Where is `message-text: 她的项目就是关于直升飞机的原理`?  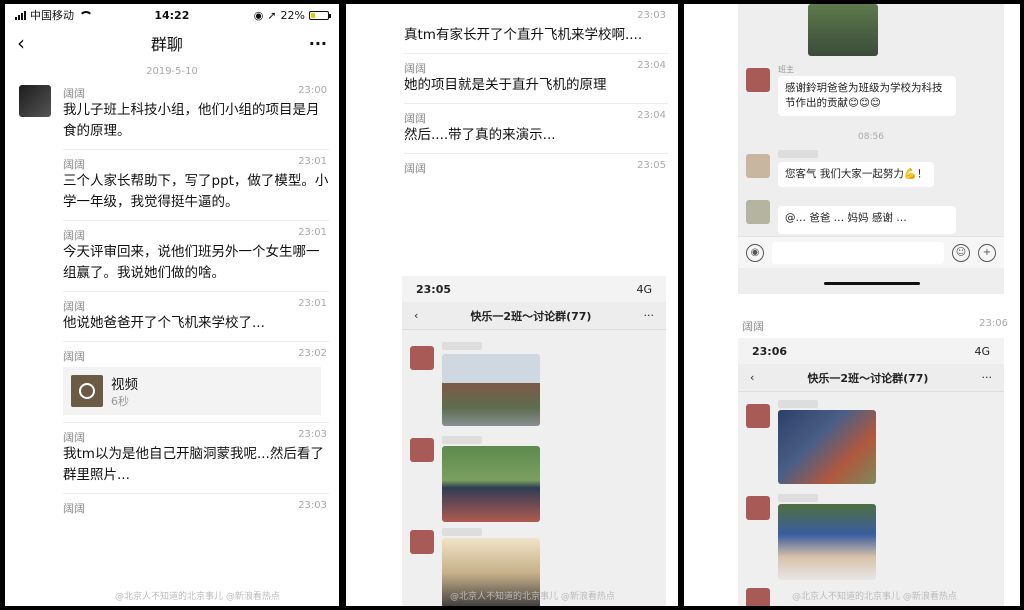 message-text: 她的项目就是关于直升飞机的原理 is located at coordinates (505, 85).